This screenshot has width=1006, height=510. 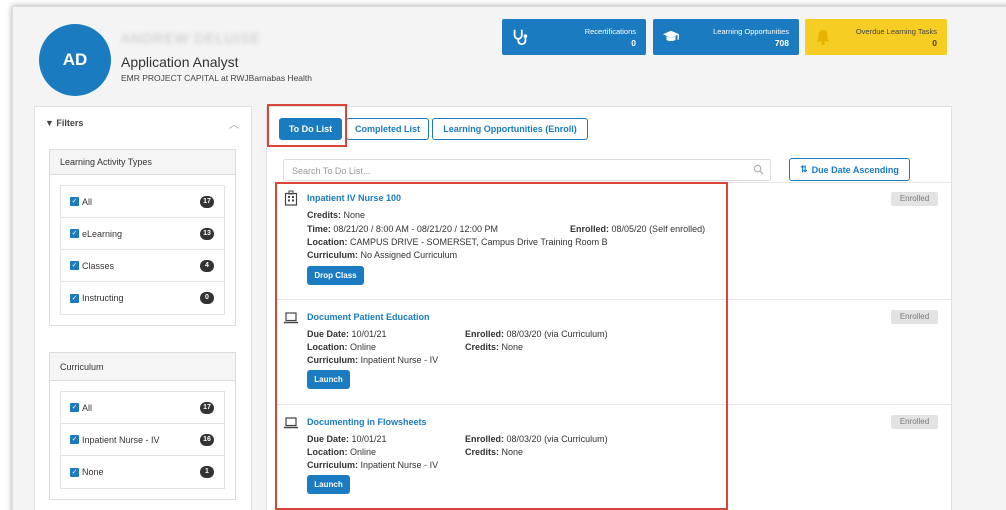 What do you see at coordinates (103, 298) in the screenshot?
I see `filter-label: Instructing` at bounding box center [103, 298].